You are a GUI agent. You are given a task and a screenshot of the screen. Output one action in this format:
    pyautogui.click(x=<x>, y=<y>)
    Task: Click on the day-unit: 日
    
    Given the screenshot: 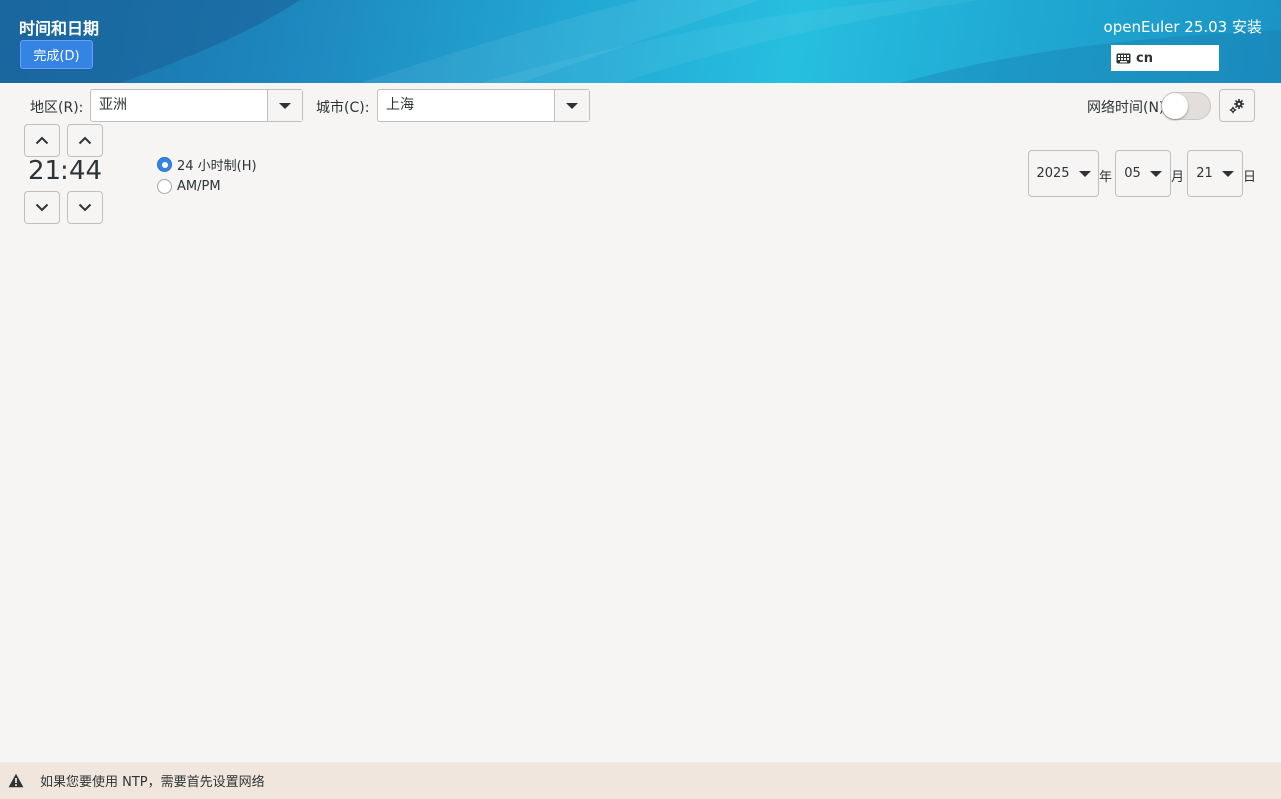 What is the action you would take?
    pyautogui.click(x=1250, y=177)
    